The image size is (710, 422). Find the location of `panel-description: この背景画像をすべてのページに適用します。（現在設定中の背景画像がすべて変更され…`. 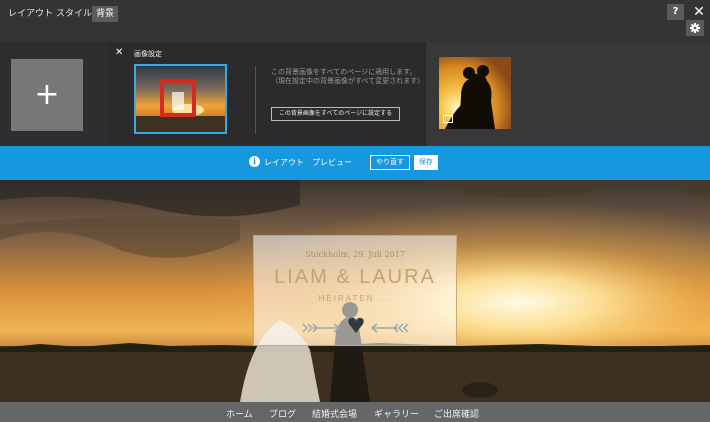

panel-description: この背景画像をすべてのページに適用します。（現在設定中の背景画像がすべて変更され… is located at coordinates (348, 76).